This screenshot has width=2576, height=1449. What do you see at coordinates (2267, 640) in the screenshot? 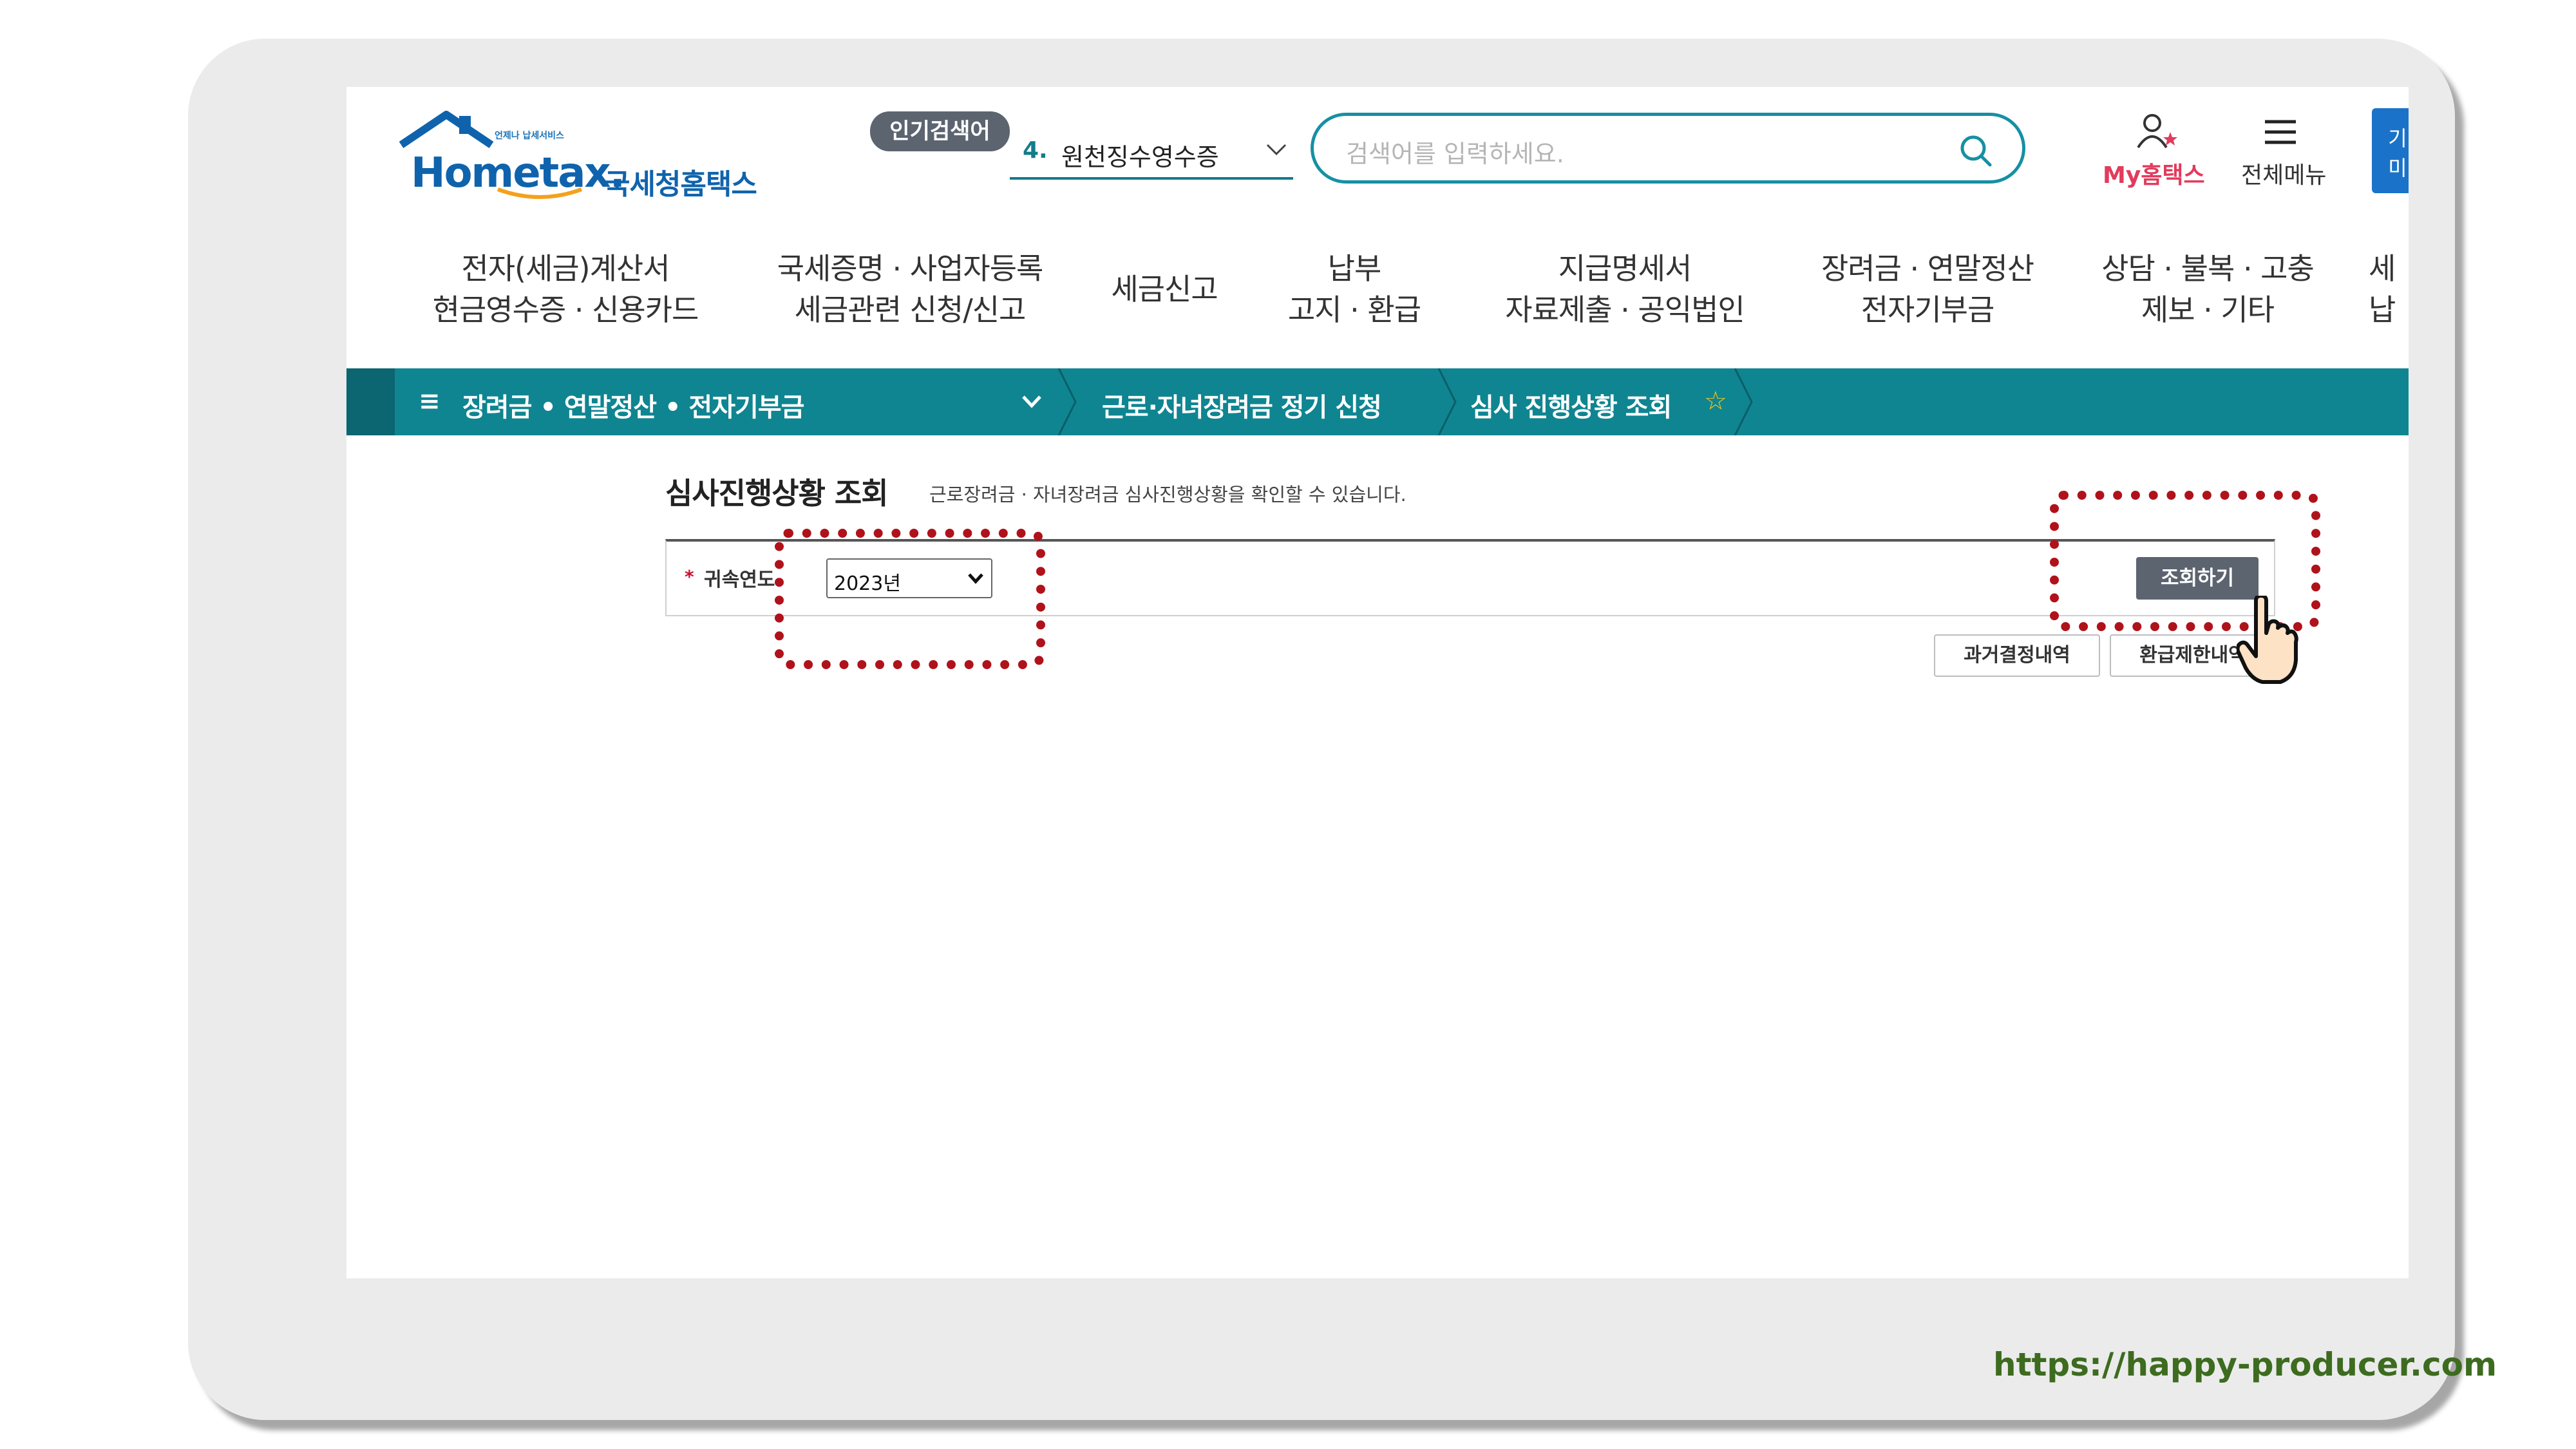
I see `hand-pointer-icon` at bounding box center [2267, 640].